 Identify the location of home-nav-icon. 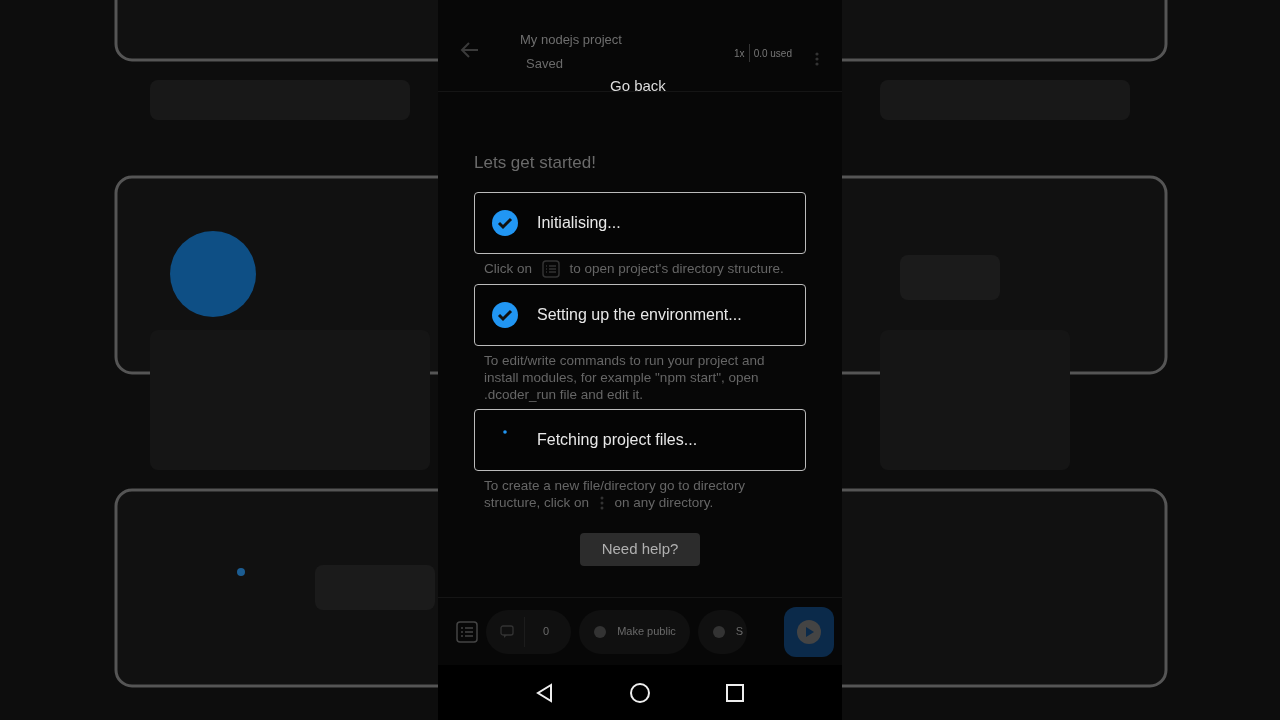
(640, 692).